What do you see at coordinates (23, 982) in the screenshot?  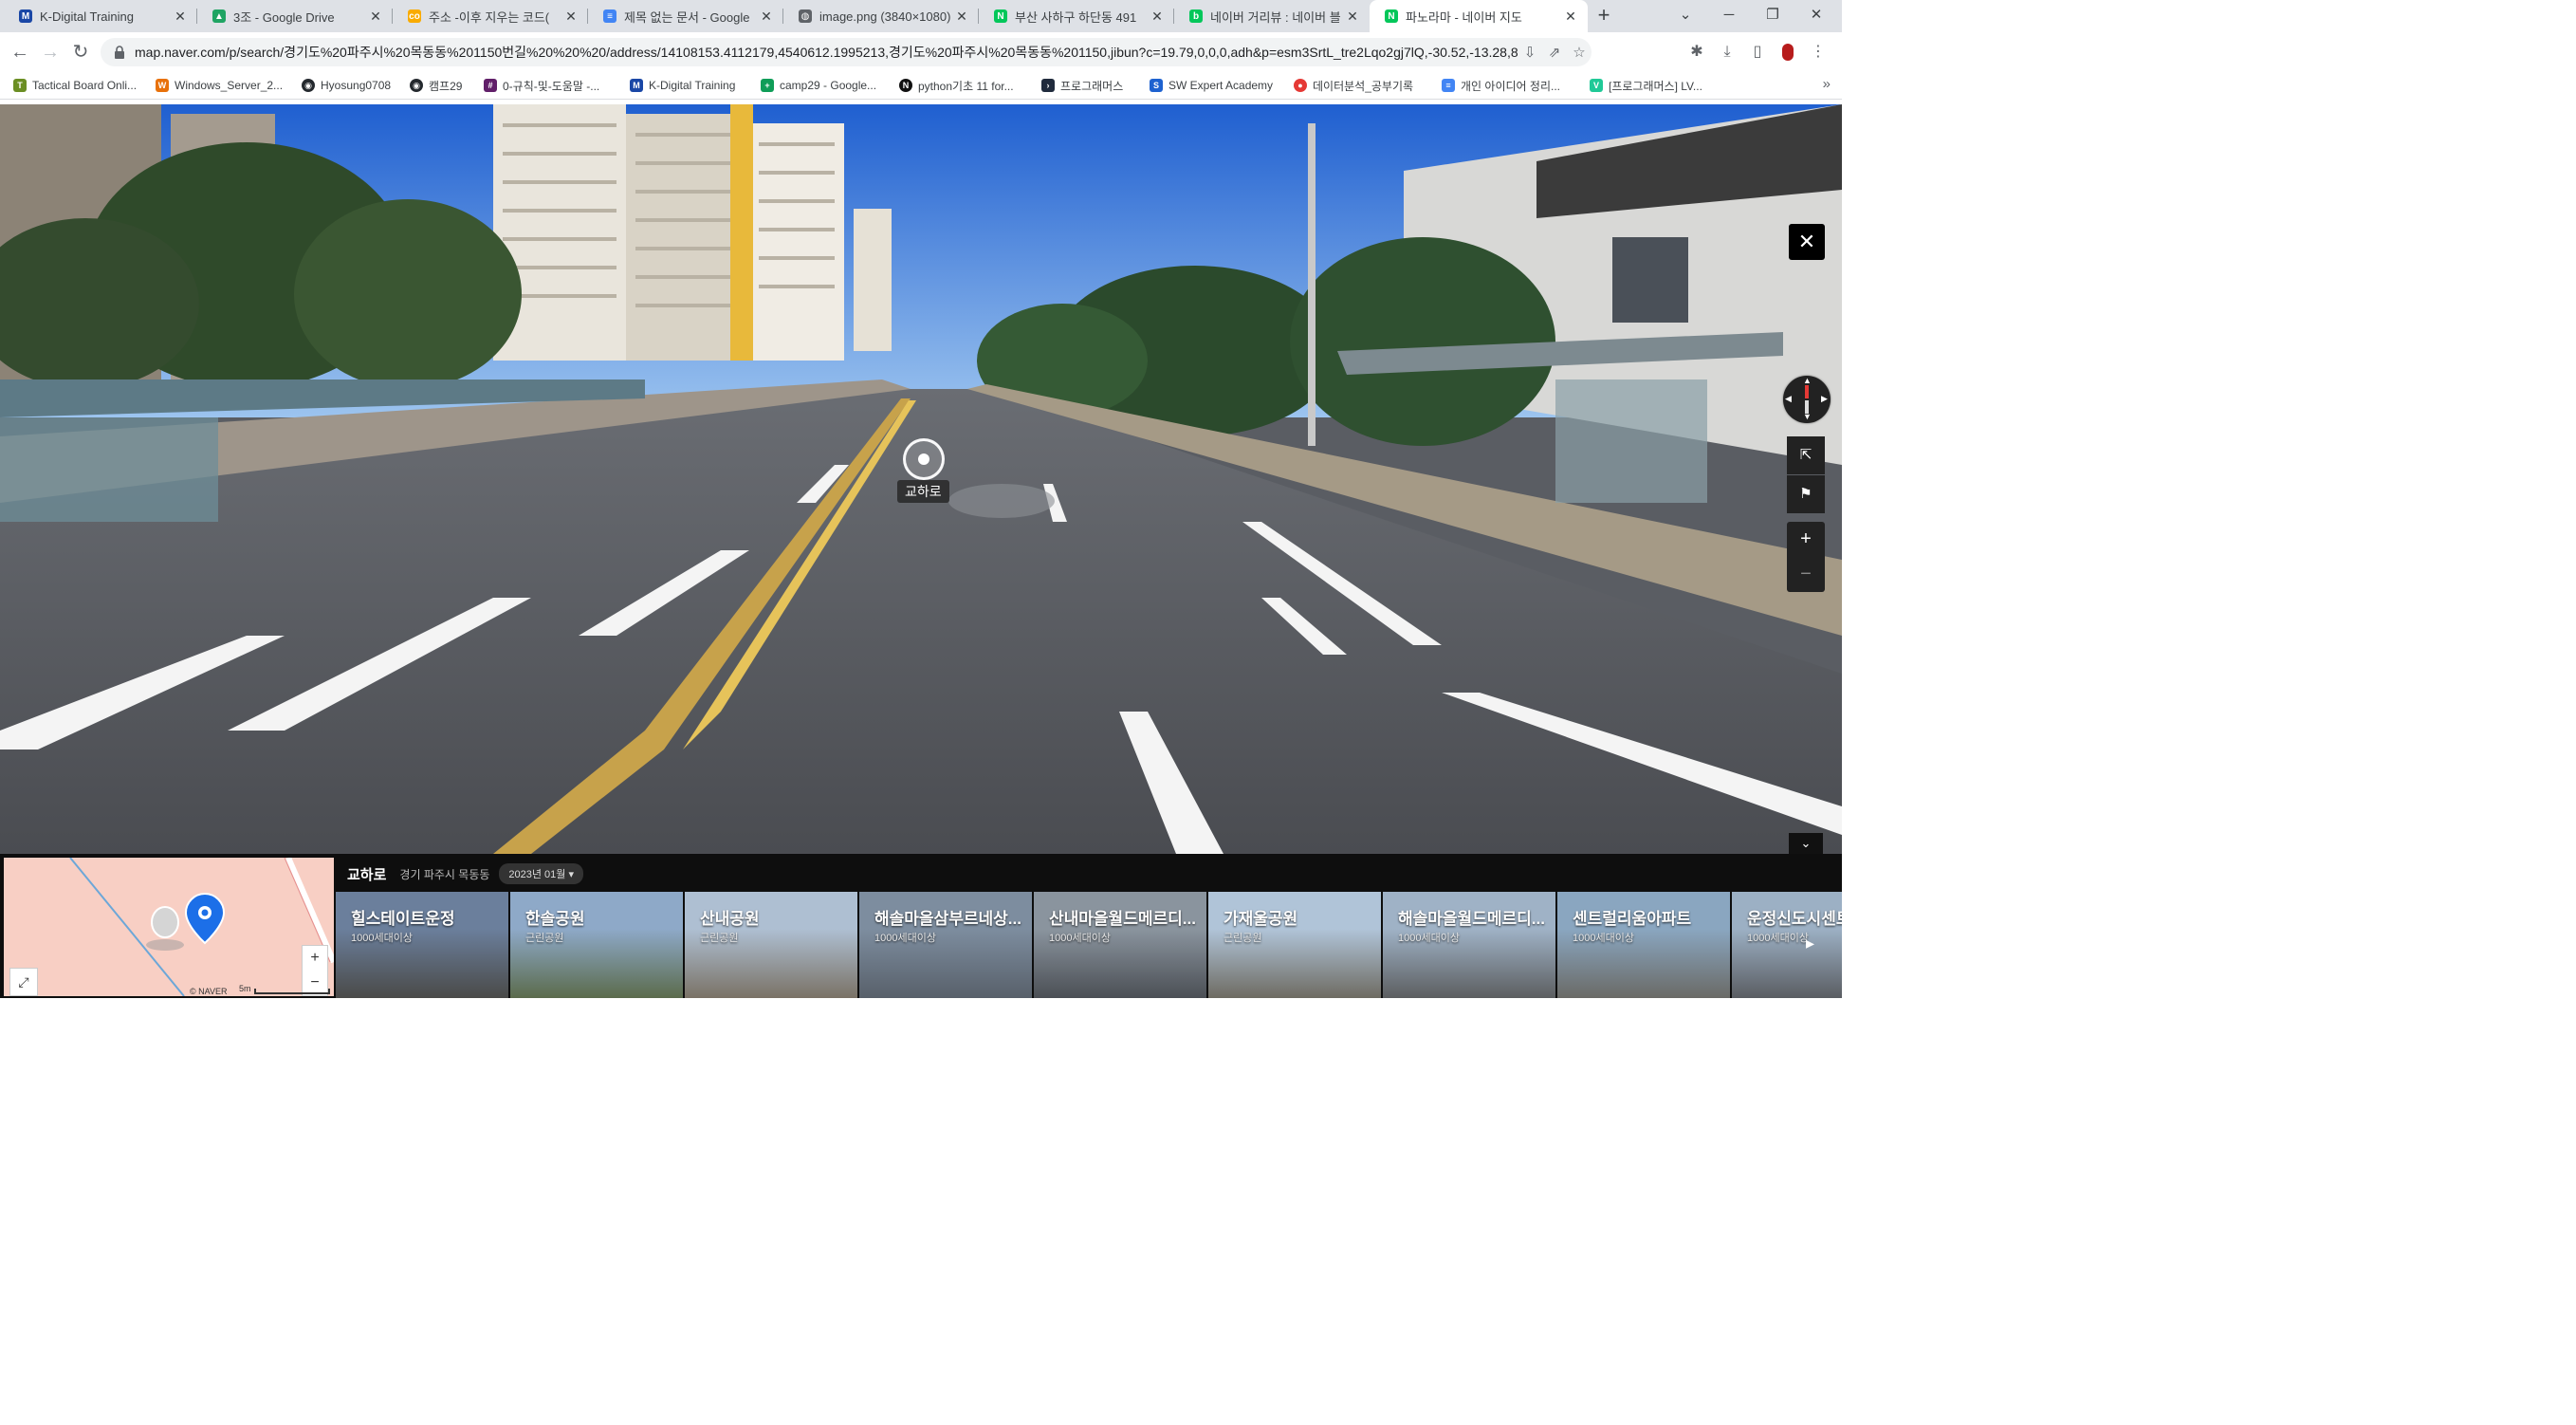 I see `expand-map-icon: ⤢` at bounding box center [23, 982].